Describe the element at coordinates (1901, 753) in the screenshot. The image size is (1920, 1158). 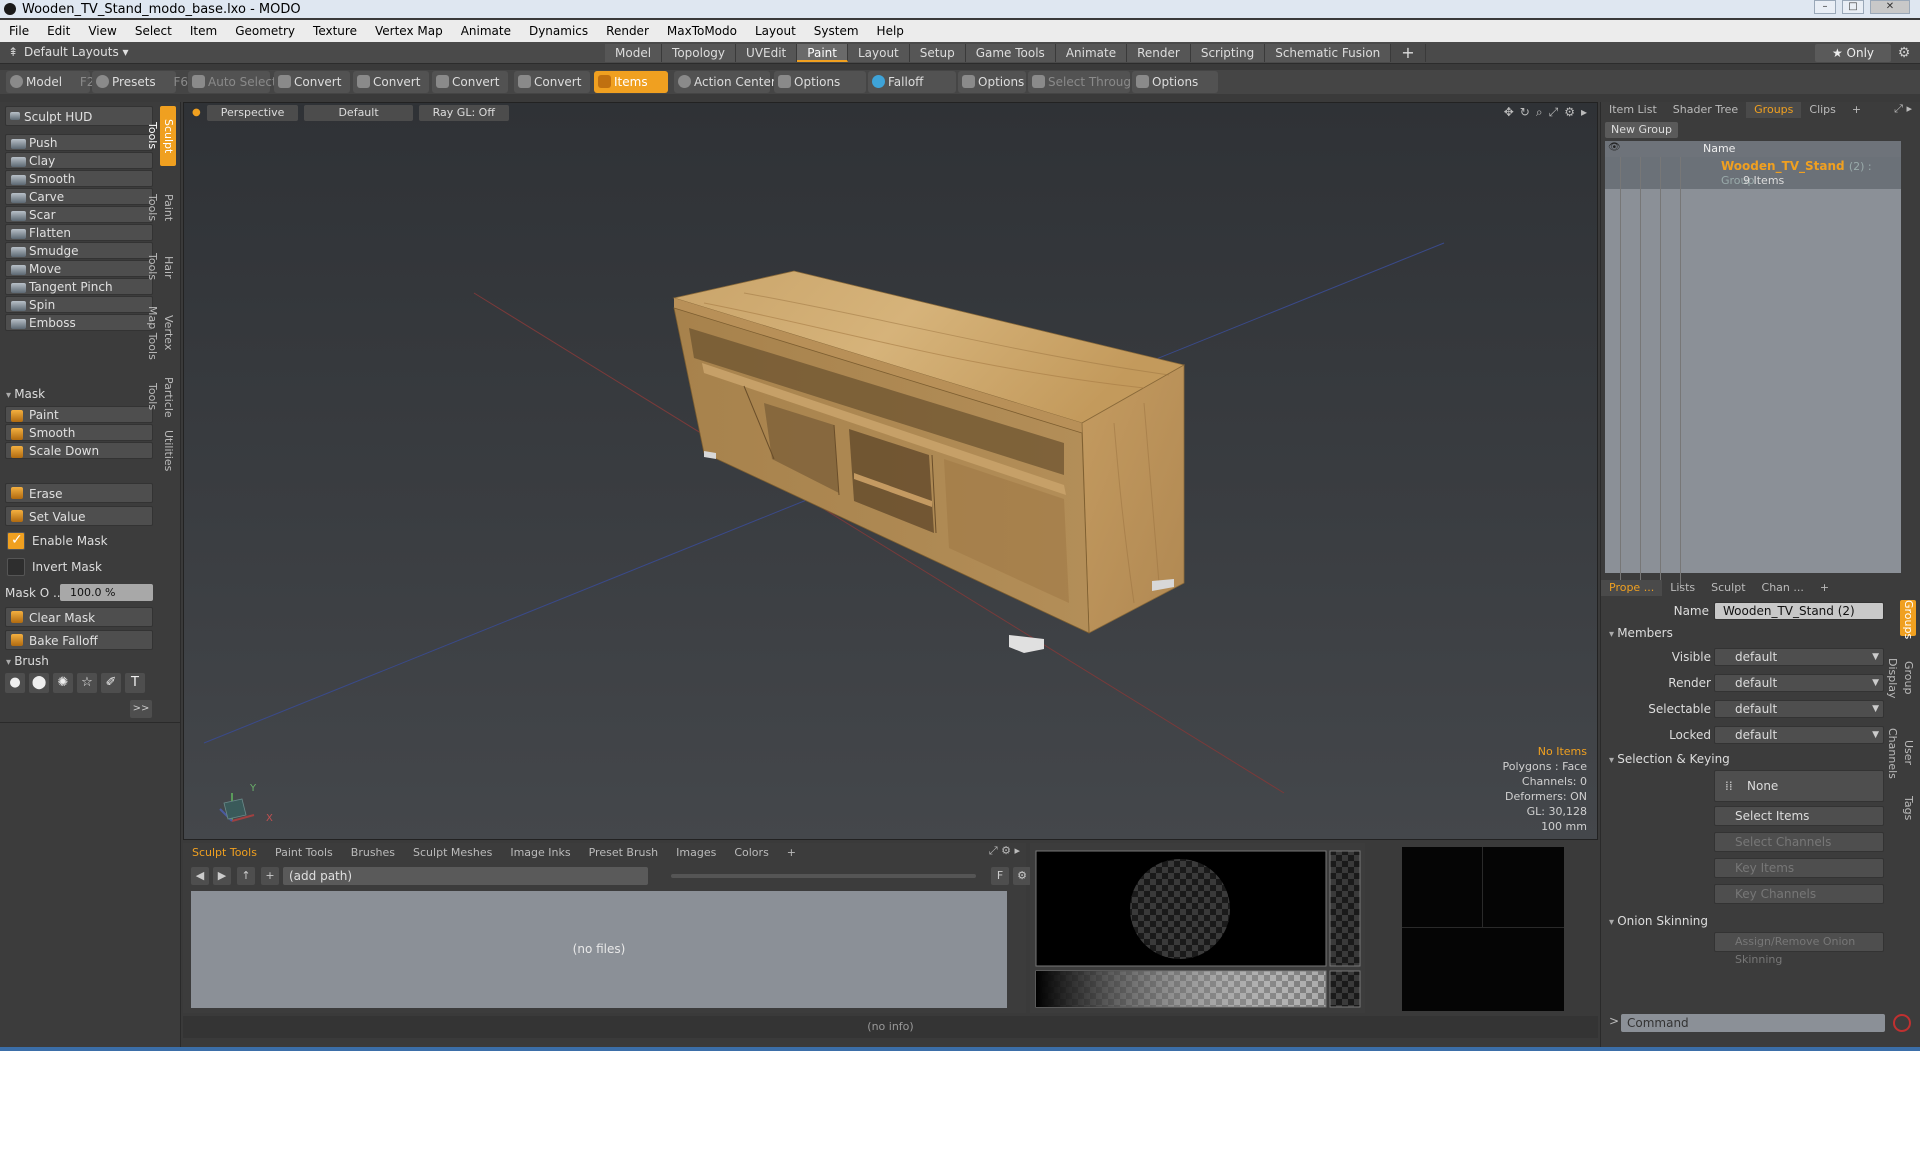
I see `prop-vtab-user-channels: User Channels` at that location.